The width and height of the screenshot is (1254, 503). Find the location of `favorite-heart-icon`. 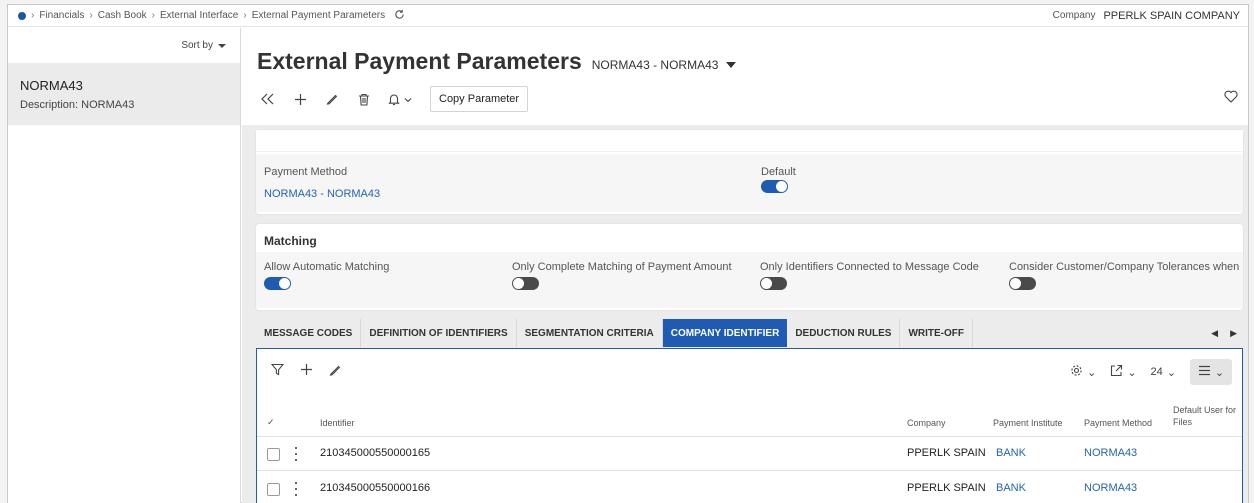

favorite-heart-icon is located at coordinates (1231, 98).